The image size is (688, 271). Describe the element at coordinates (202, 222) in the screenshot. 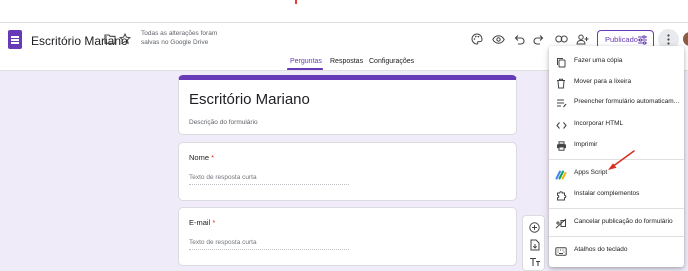

I see `question-title: E-mail *` at that location.